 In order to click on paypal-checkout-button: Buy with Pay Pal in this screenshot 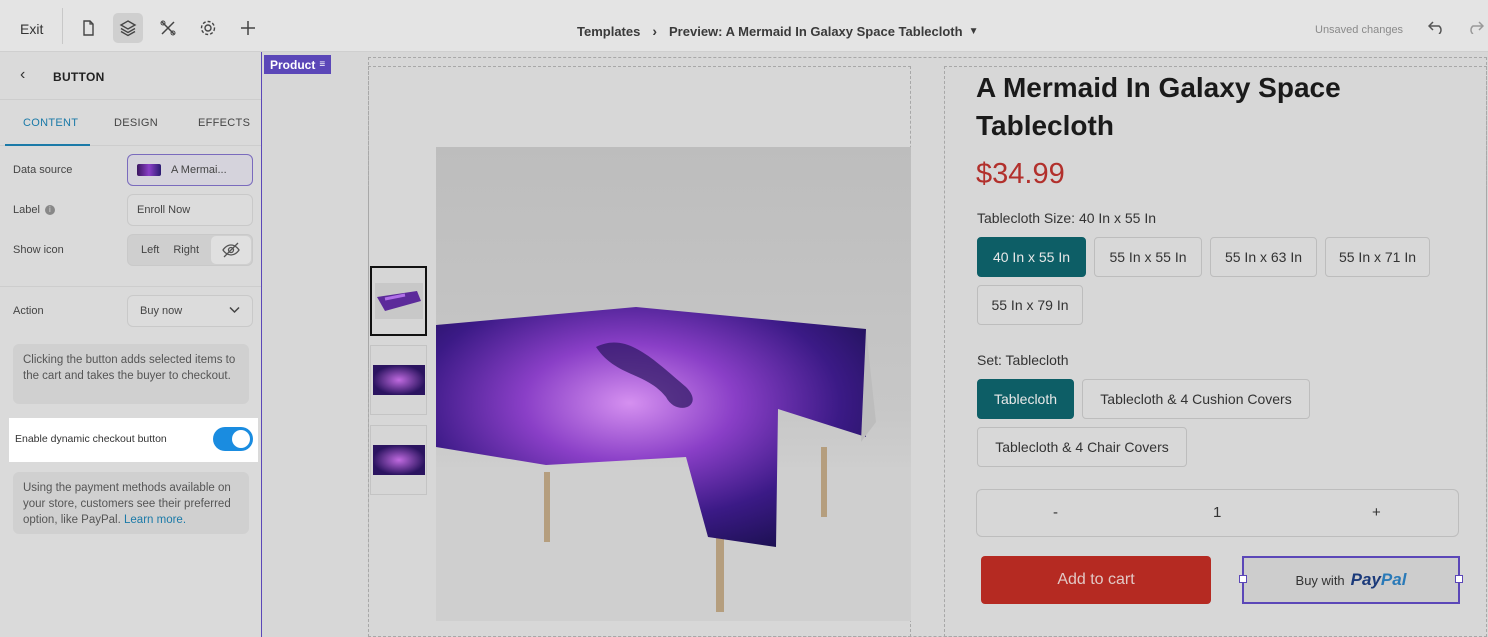, I will do `click(1351, 580)`.